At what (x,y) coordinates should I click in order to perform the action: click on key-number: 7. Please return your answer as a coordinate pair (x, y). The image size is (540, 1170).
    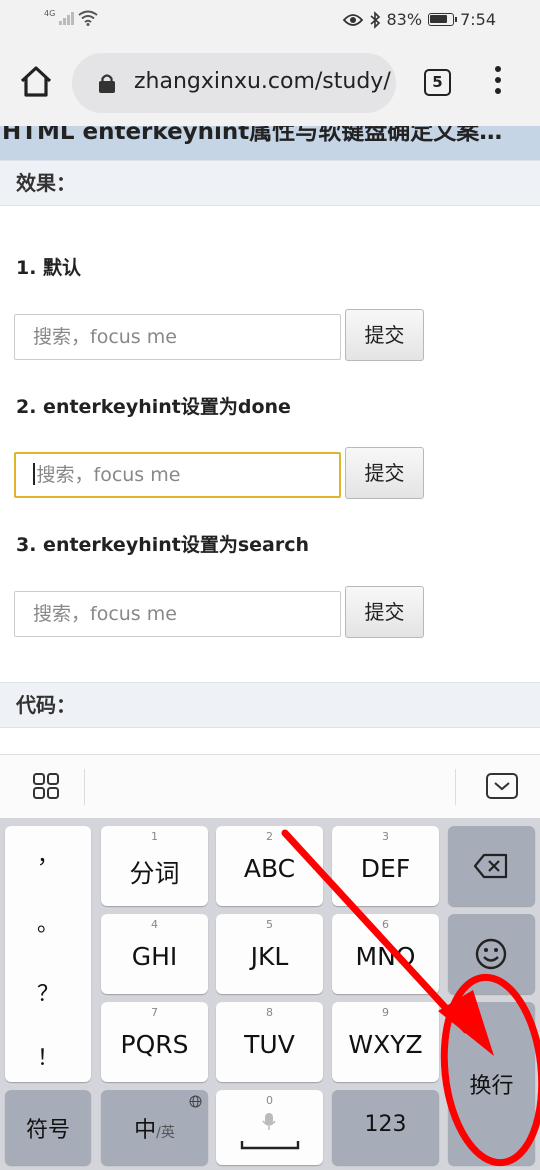
    Looking at the image, I should click on (154, 1012).